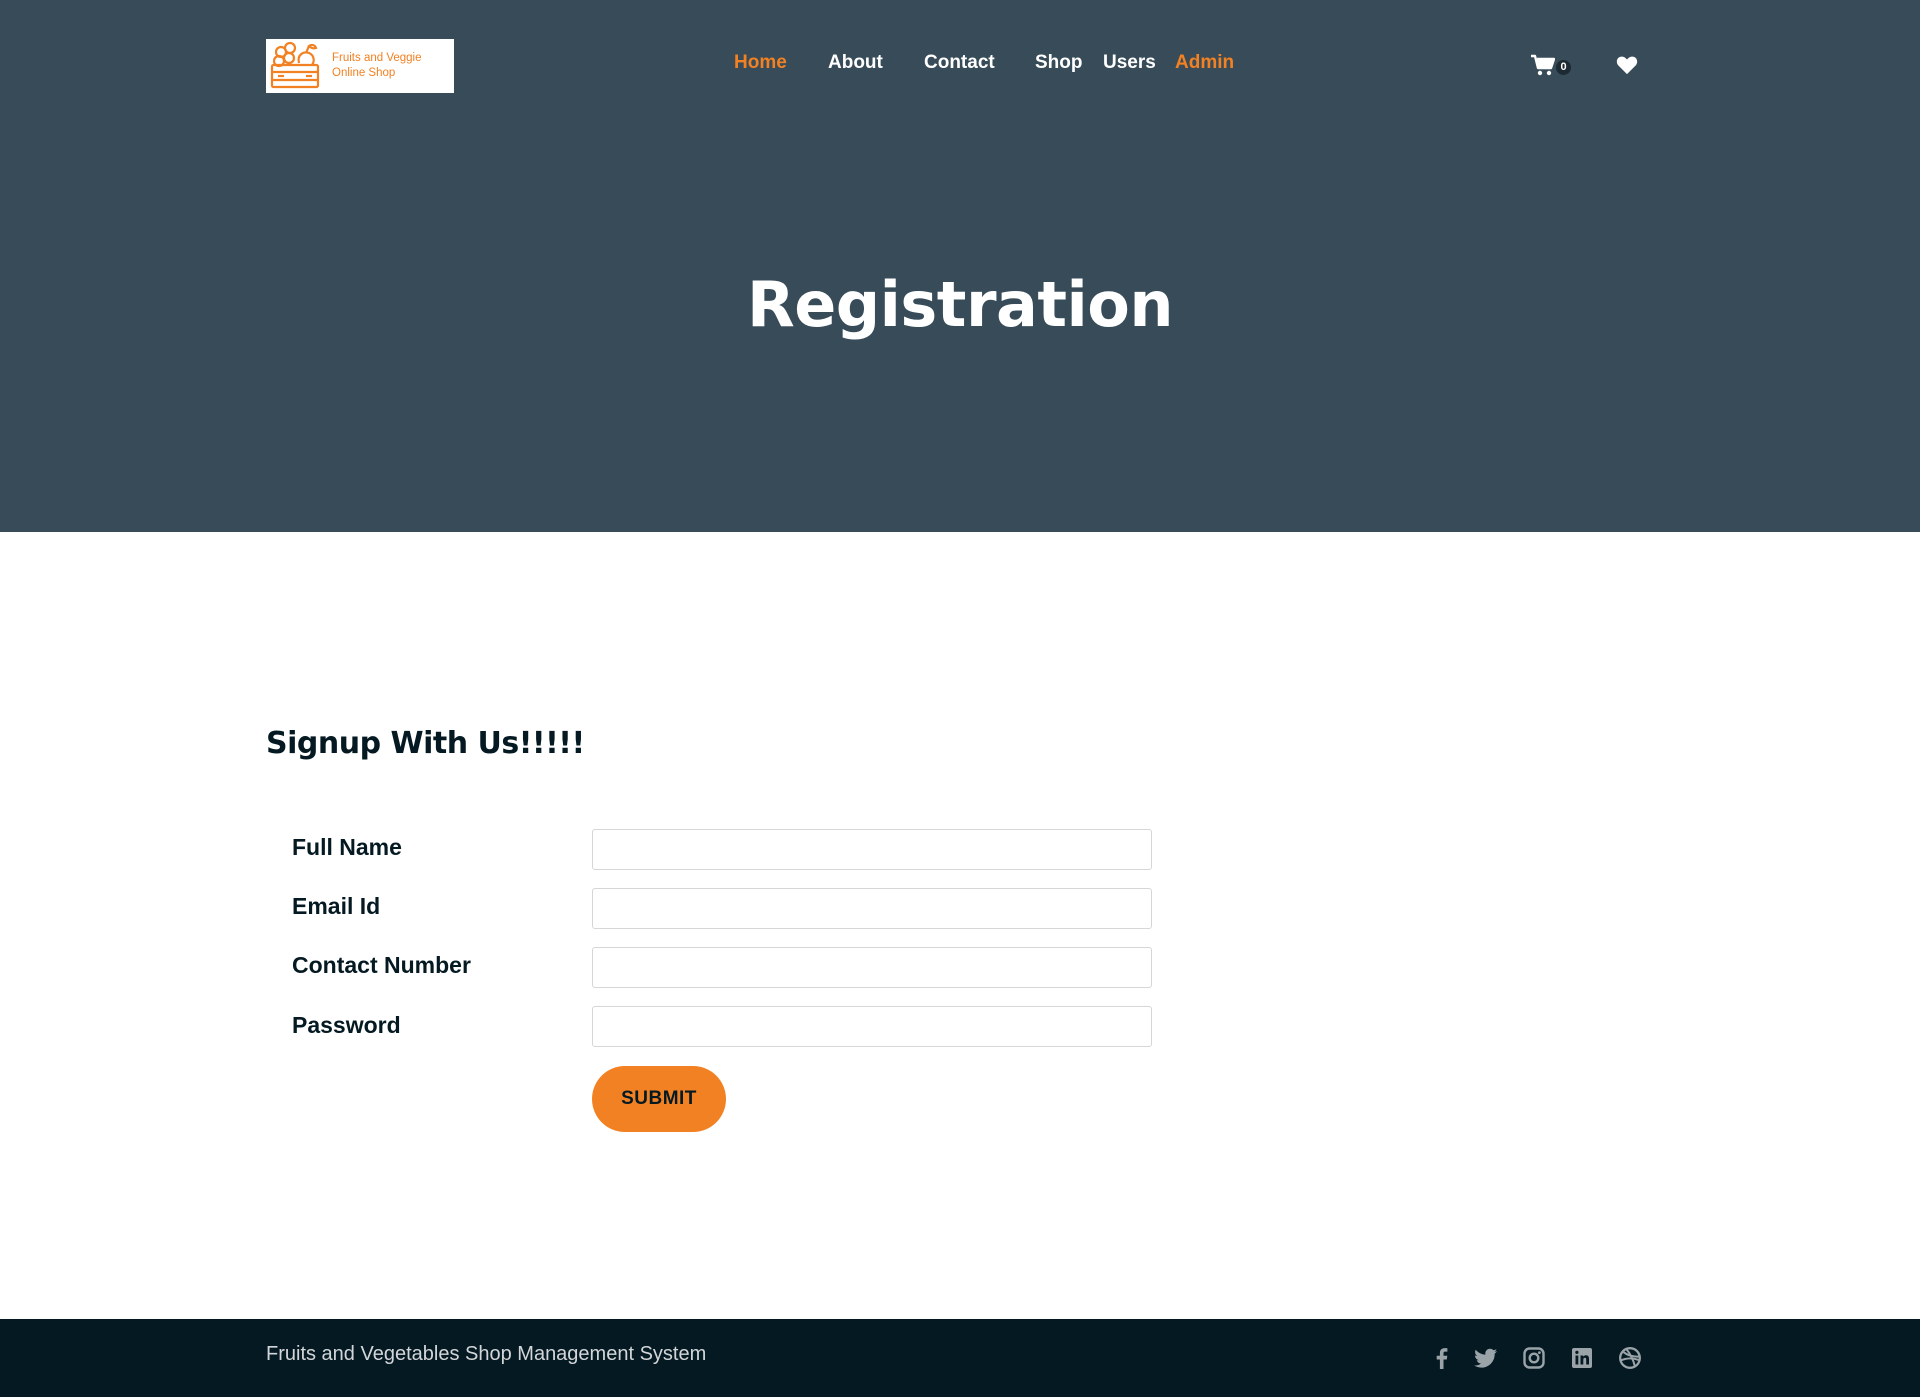 The height and width of the screenshot is (1397, 1920). What do you see at coordinates (1442, 1358) in the screenshot?
I see `facebook-icon` at bounding box center [1442, 1358].